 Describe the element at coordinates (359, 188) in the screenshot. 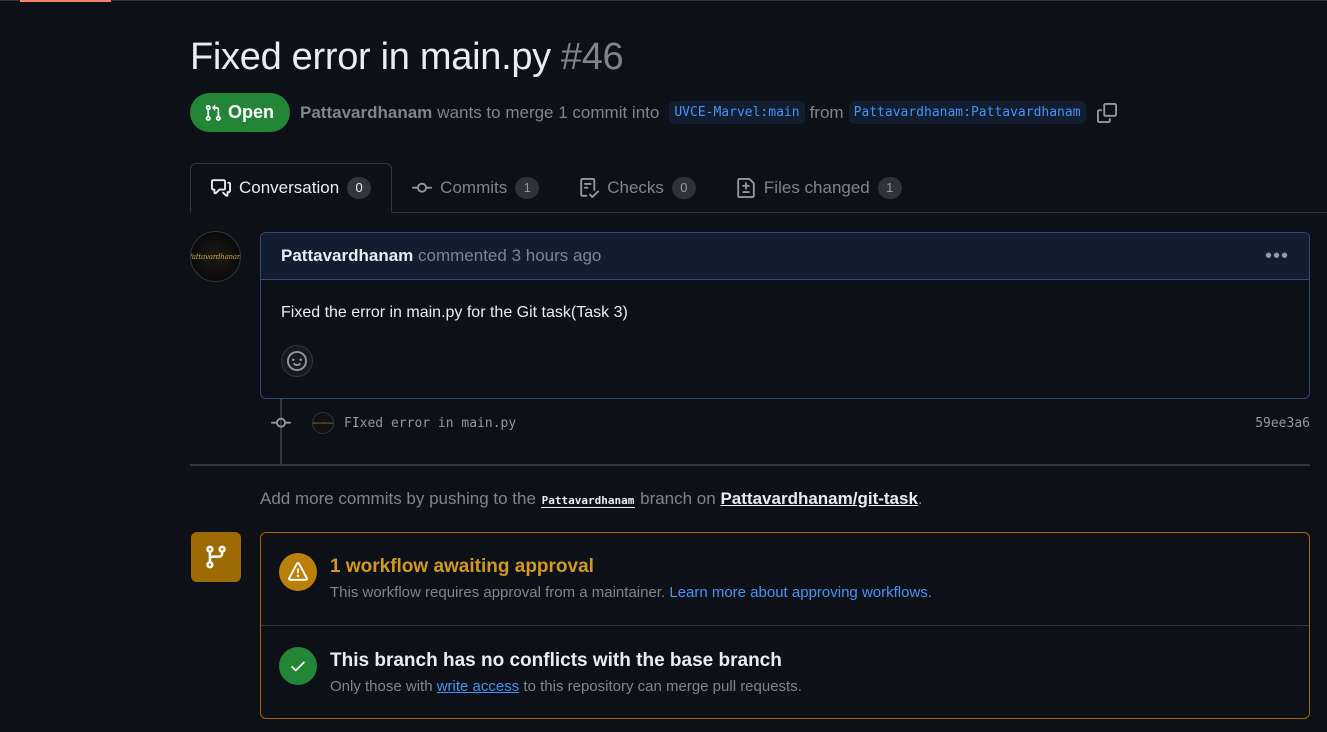

I see `tab-conversation-count: 0` at that location.